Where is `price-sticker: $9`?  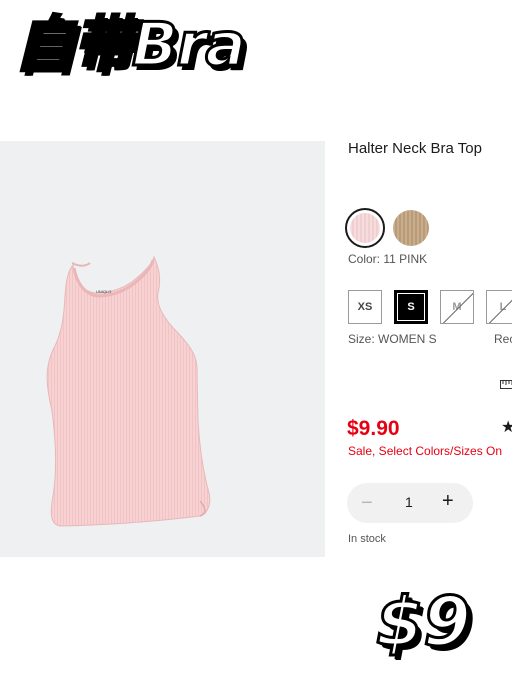 price-sticker: $9 is located at coordinates (424, 622).